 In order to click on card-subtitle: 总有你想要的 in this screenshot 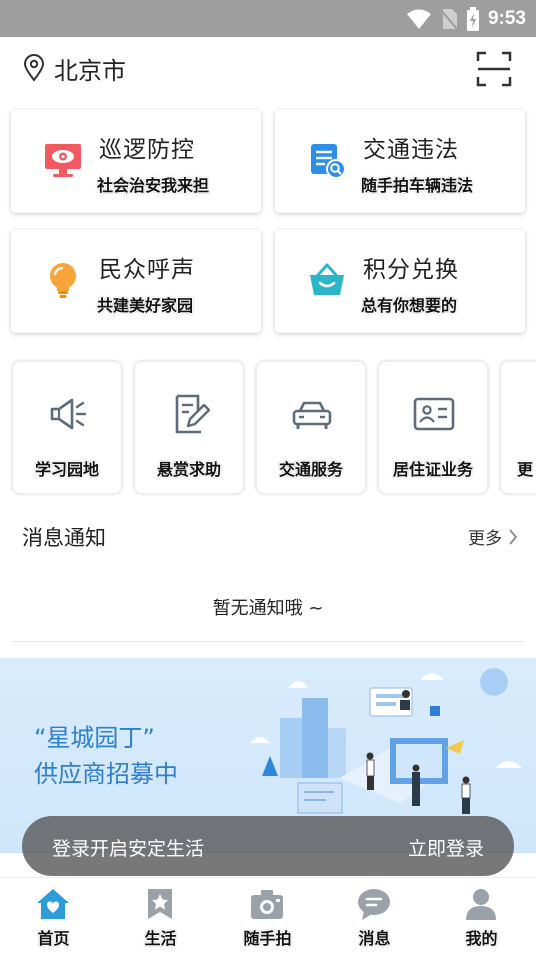, I will do `click(409, 305)`.